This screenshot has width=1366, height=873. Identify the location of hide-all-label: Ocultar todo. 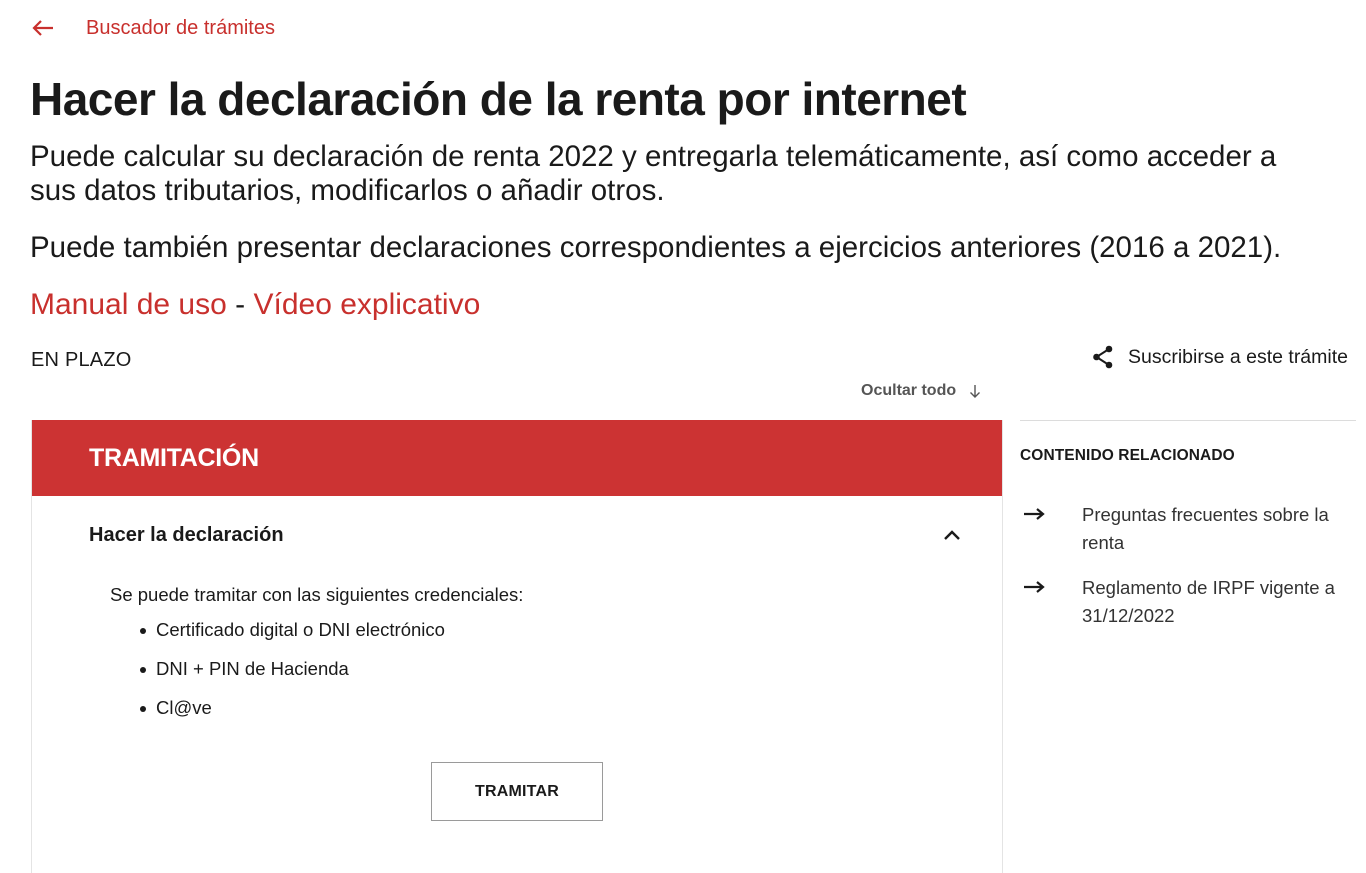
(909, 390).